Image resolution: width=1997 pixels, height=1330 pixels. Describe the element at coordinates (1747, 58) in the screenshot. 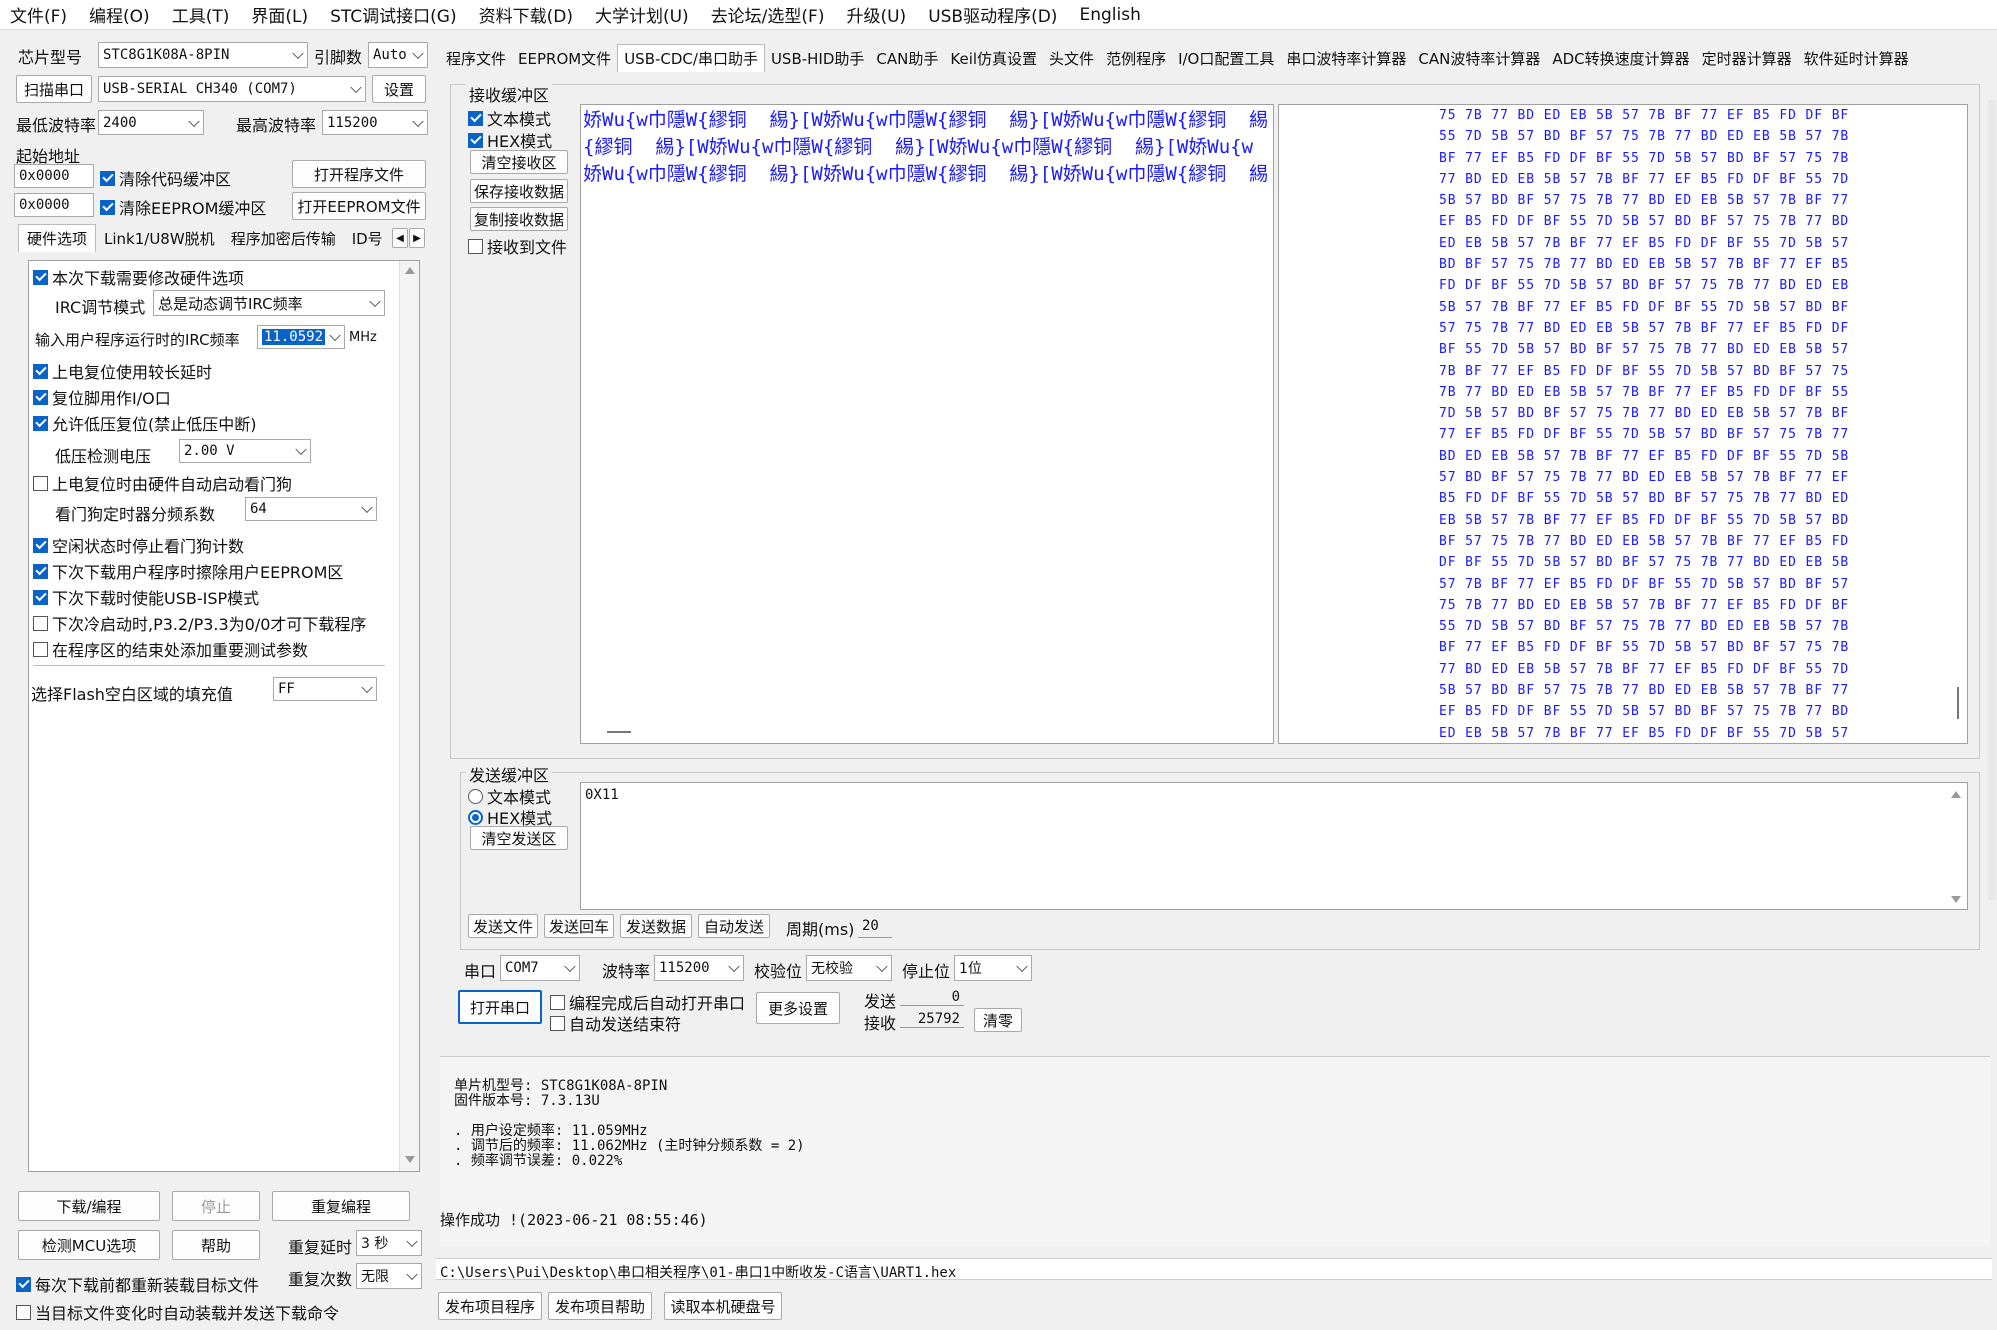

I see `main-tab: 定时器计算器` at that location.